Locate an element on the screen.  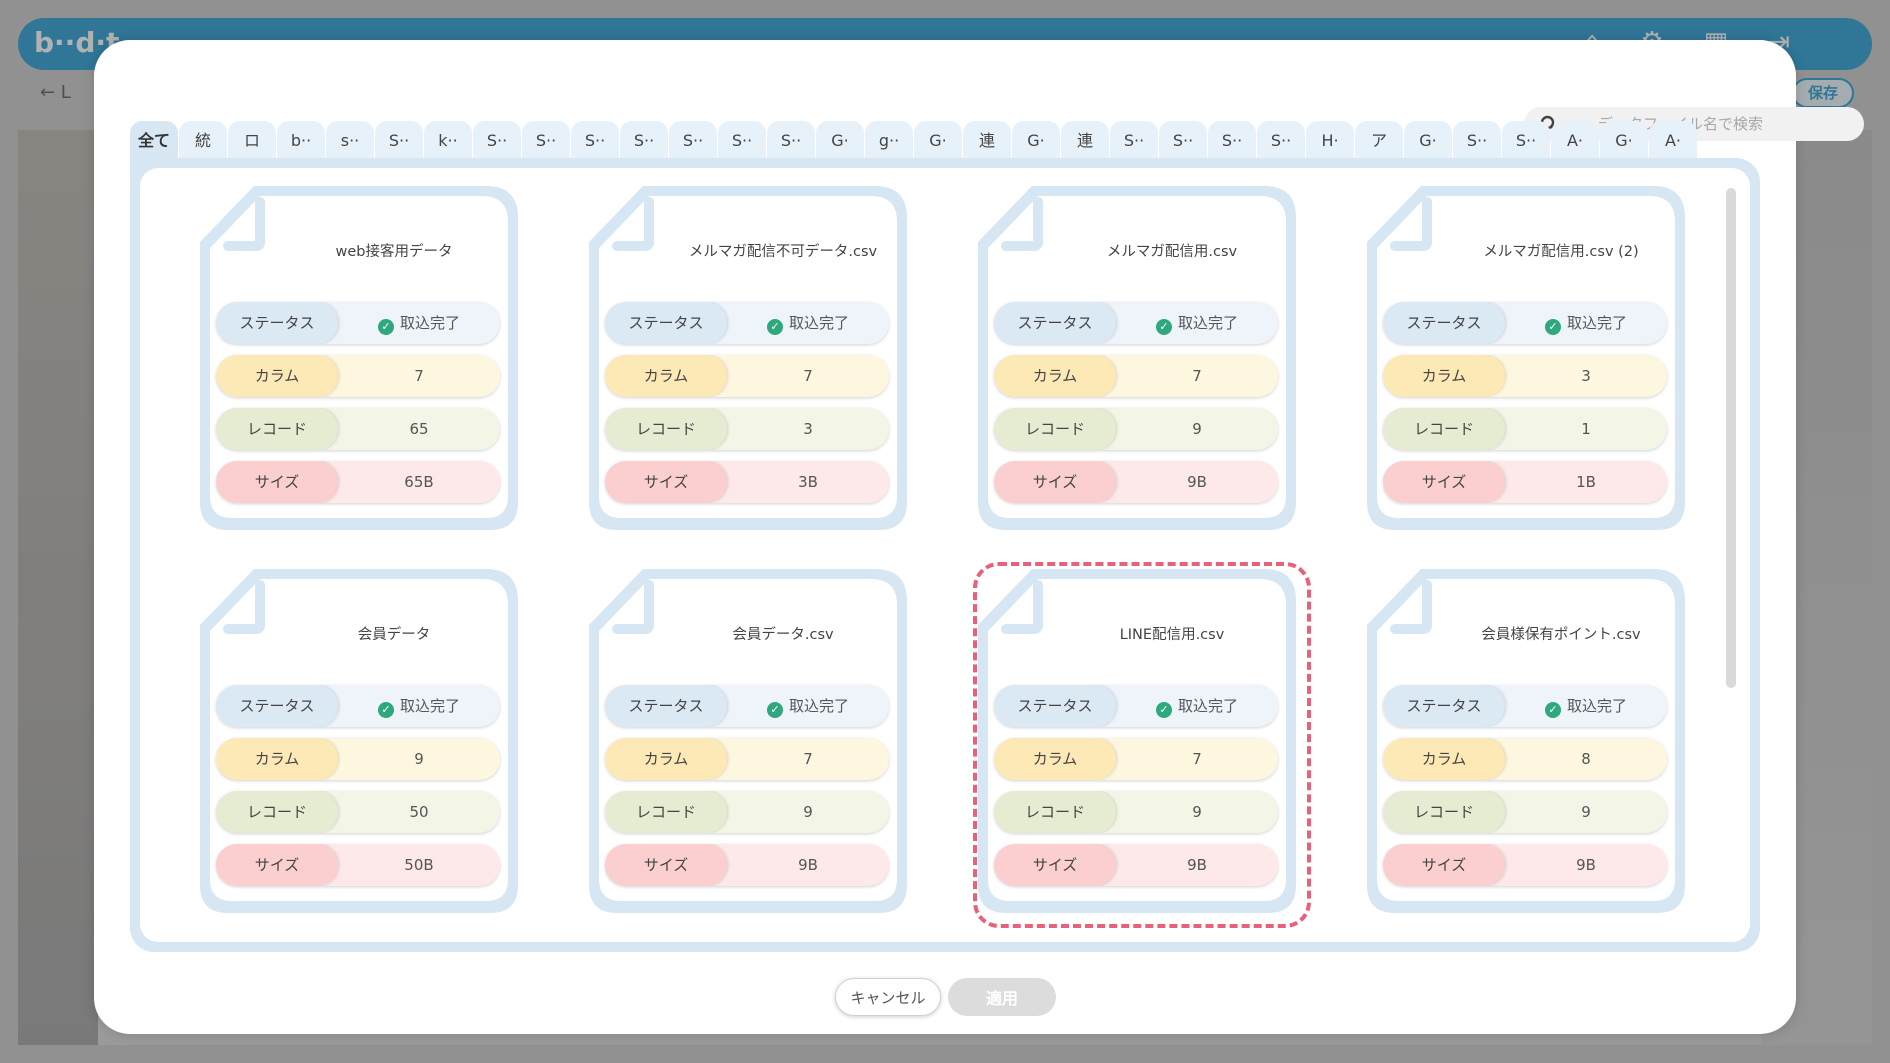
size-value-text: 50B is located at coordinates (419, 865).